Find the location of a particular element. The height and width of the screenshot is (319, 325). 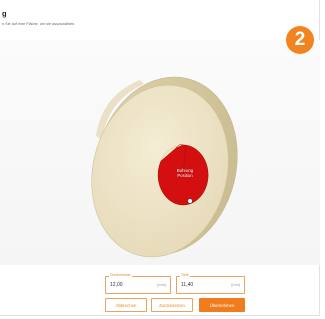

reset-button: Zurücksetzen is located at coordinates (172, 305).